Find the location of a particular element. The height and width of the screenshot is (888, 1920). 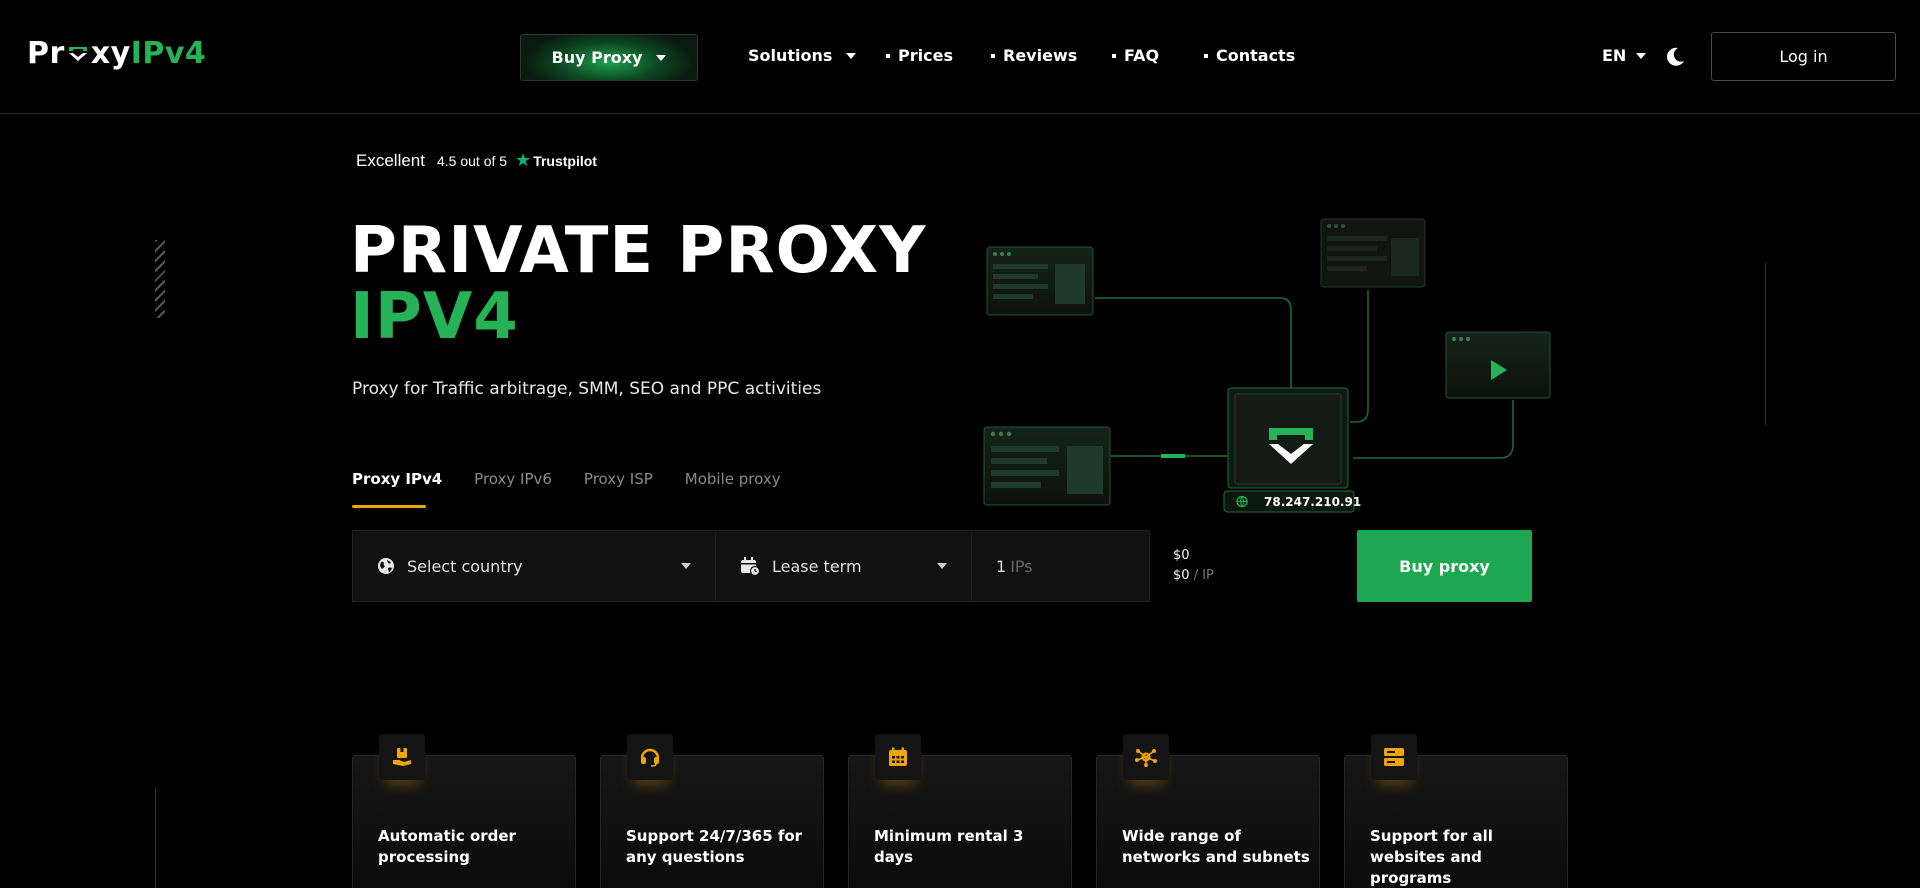

nav-reviews-label: Reviews is located at coordinates (1040, 55).